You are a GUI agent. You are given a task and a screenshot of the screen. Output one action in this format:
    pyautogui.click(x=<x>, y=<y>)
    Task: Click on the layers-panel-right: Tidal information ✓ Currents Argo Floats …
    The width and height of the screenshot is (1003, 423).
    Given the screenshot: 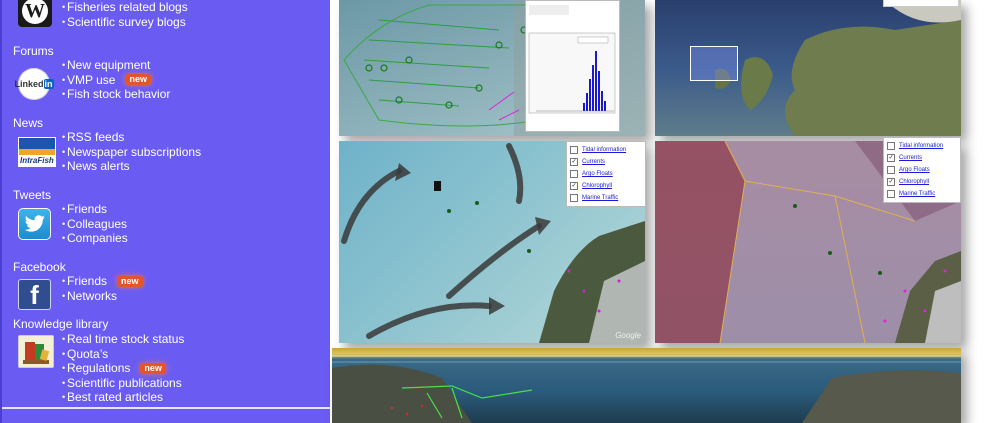 What is the action you would take?
    pyautogui.click(x=922, y=170)
    